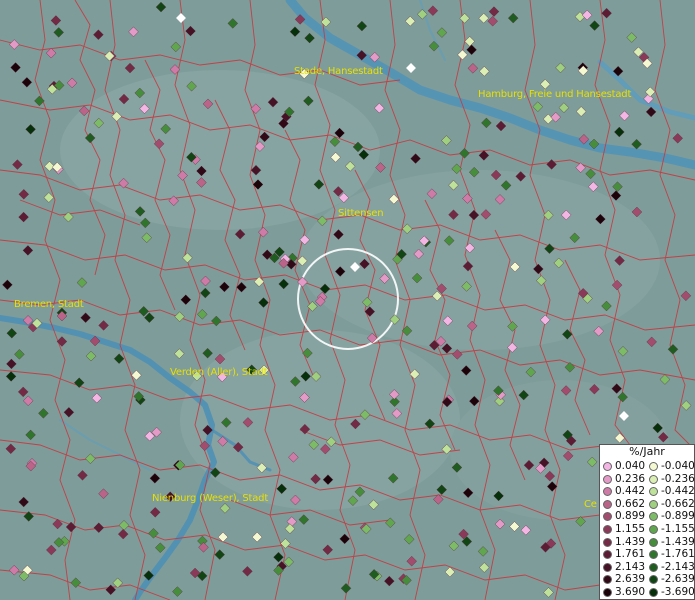  I want to click on legend-value: 1.439, so click(630, 541).